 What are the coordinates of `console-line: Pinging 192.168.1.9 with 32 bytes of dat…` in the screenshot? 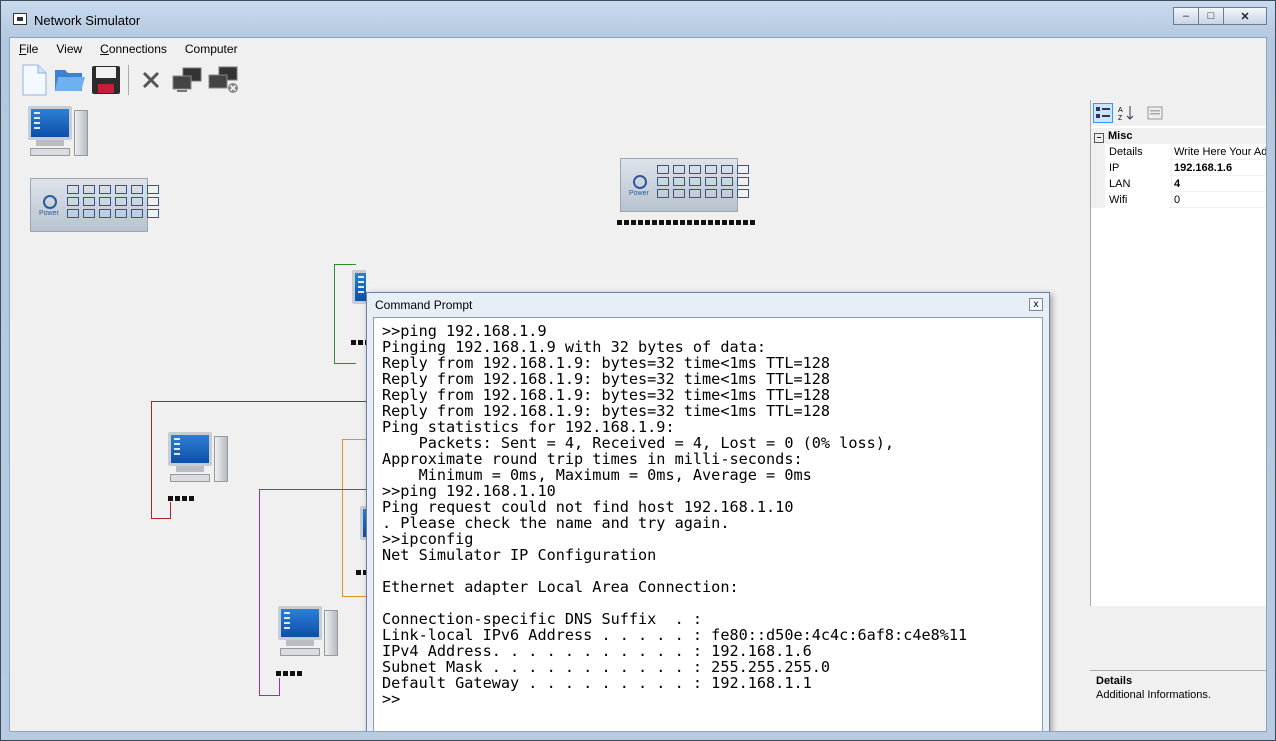 It's located at (574, 347).